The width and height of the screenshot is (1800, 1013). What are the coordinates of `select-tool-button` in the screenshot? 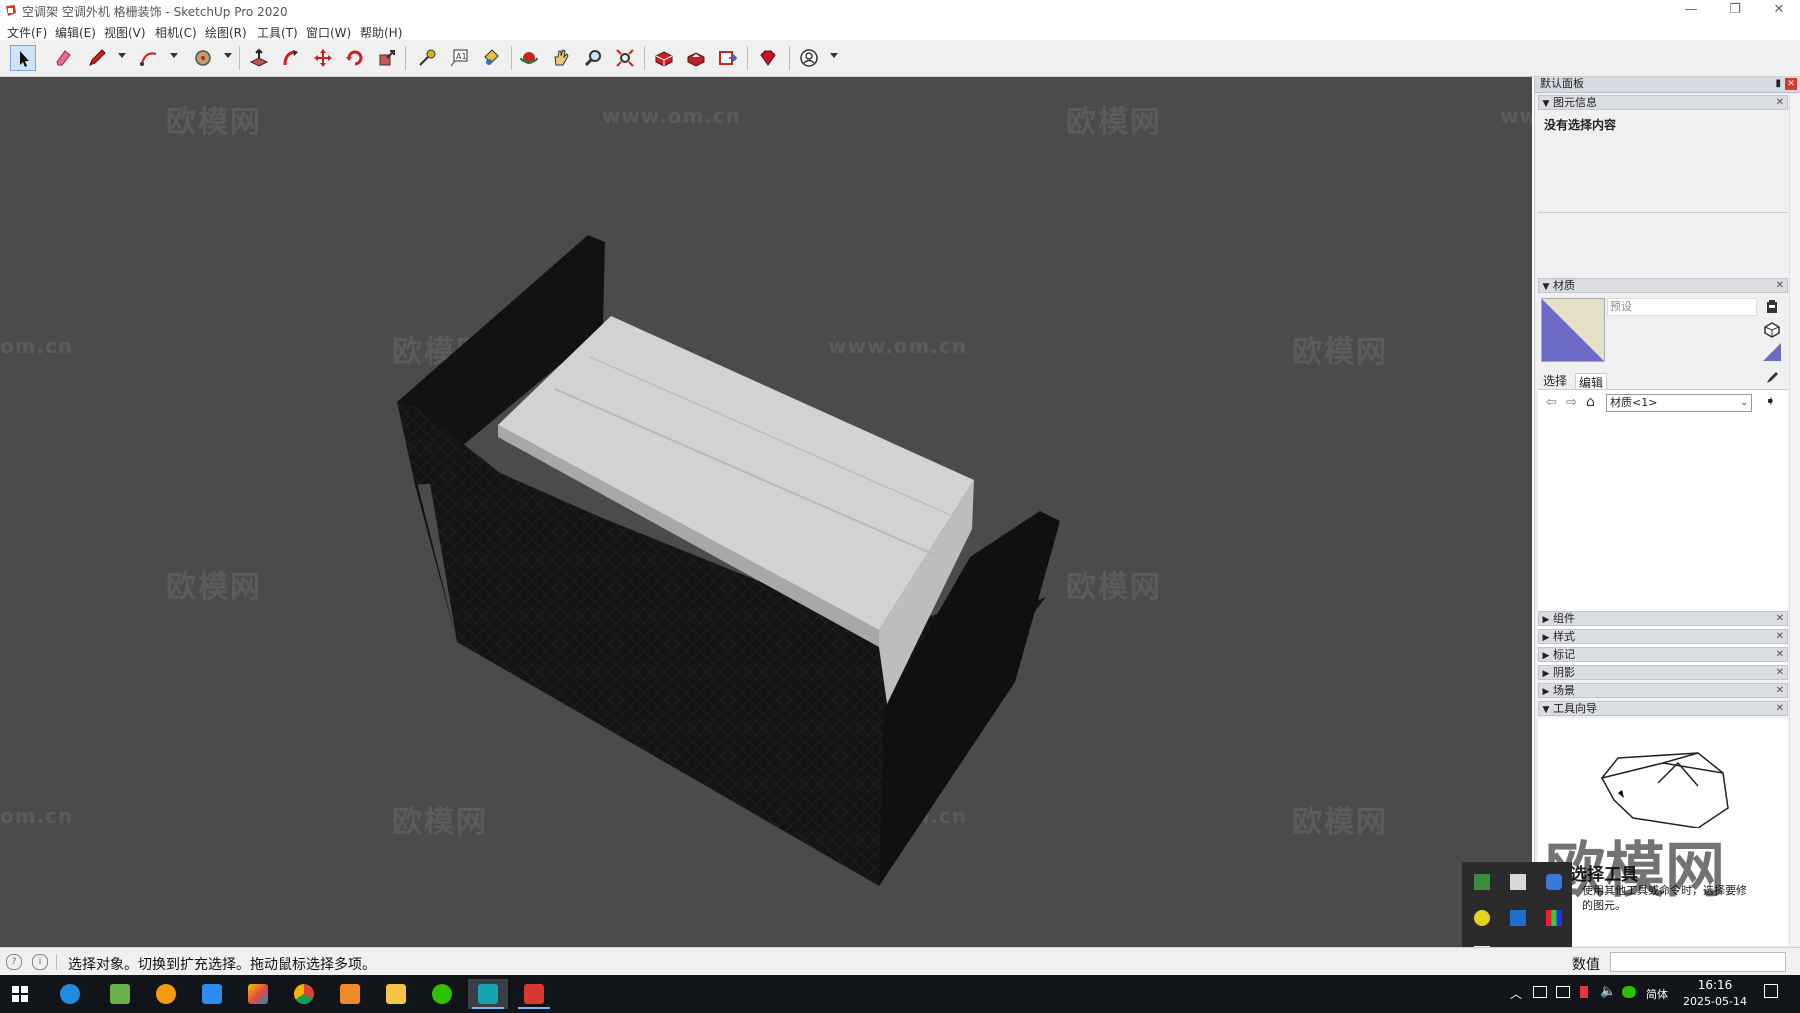 It's located at (23, 58).